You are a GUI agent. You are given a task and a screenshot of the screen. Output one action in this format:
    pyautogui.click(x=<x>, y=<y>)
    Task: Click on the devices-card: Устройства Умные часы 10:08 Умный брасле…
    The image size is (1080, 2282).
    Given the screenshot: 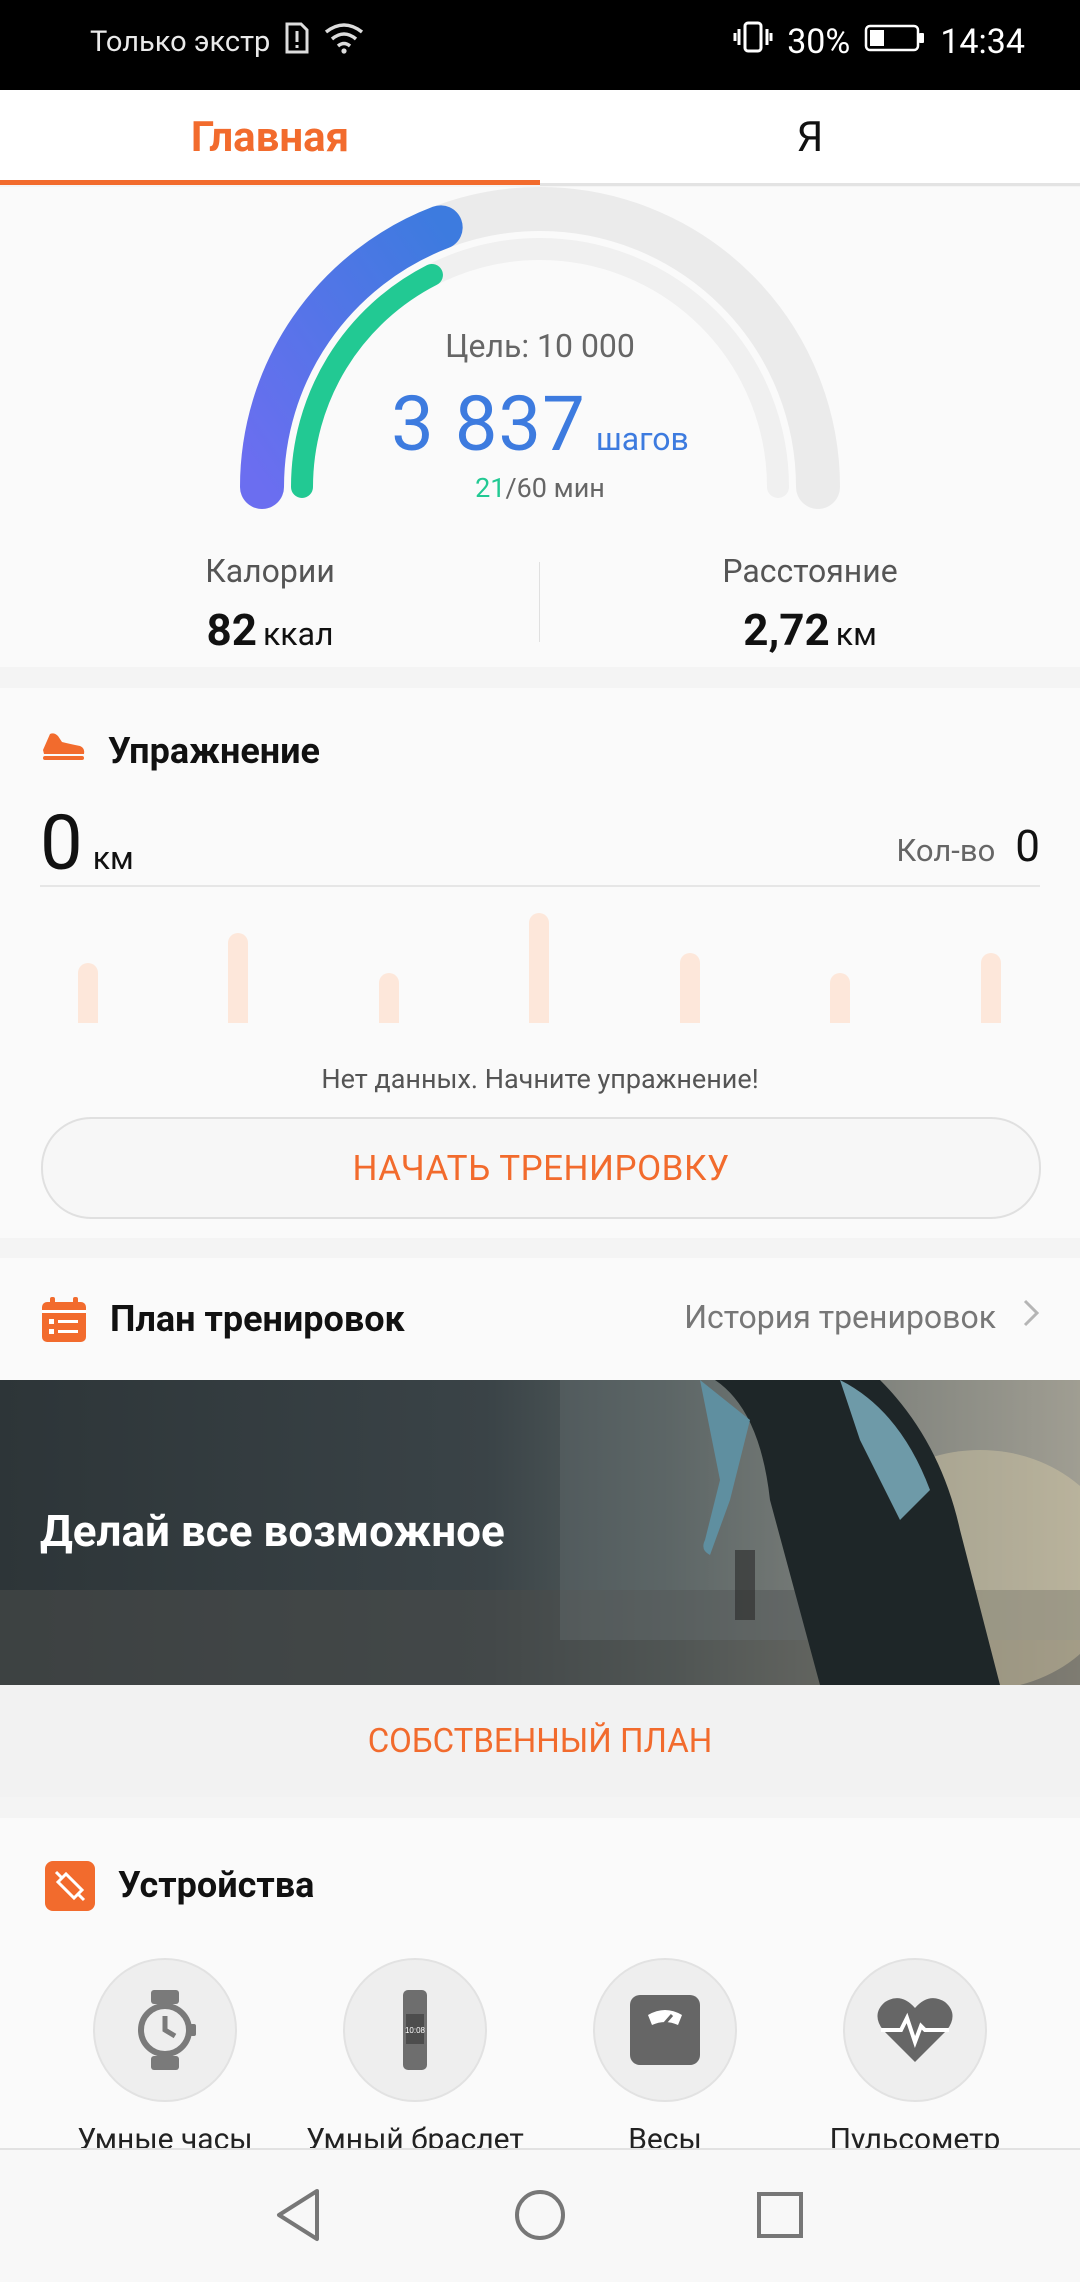 What is the action you would take?
    pyautogui.click(x=540, y=1987)
    